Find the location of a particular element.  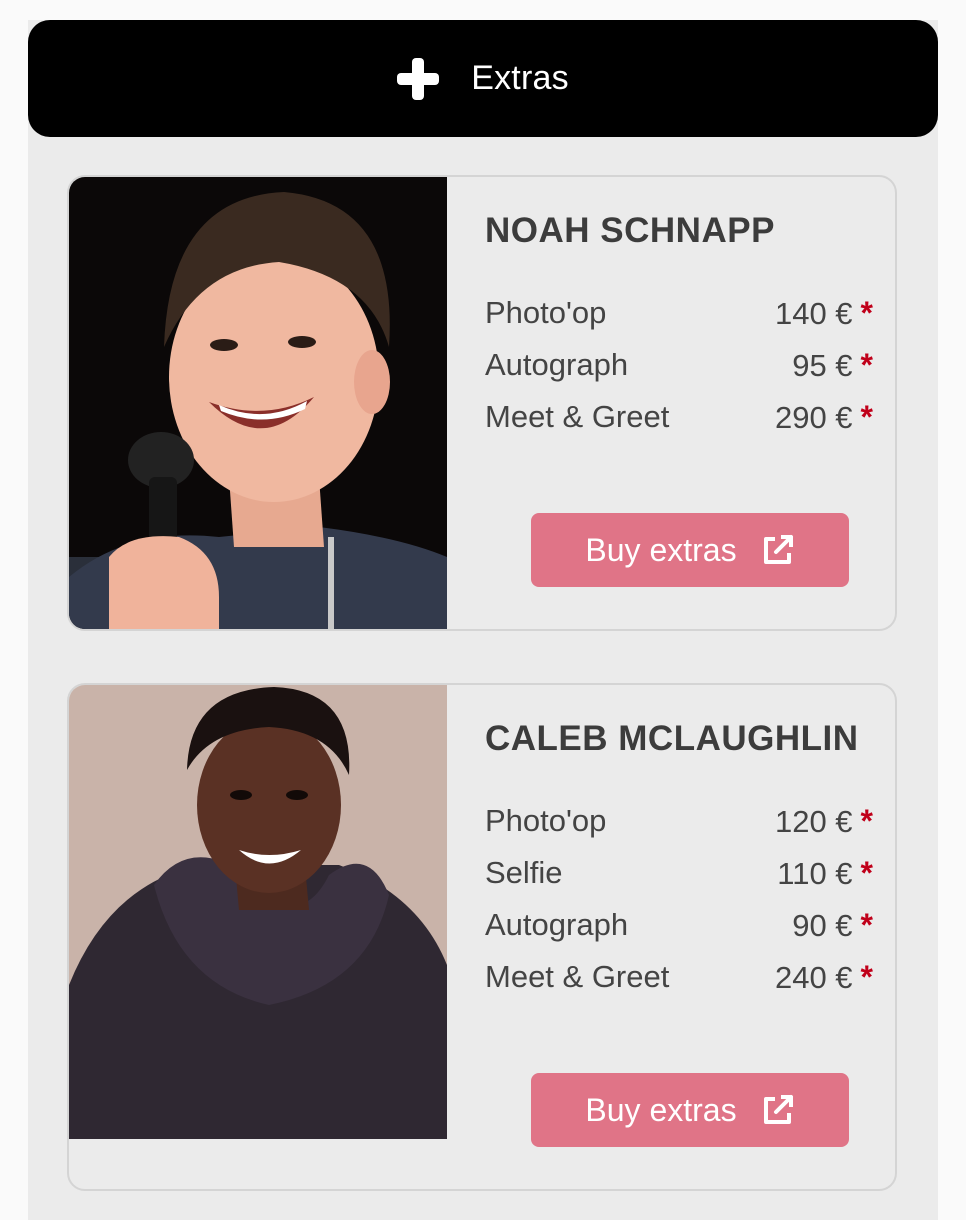

header-title: Extras is located at coordinates (520, 78).